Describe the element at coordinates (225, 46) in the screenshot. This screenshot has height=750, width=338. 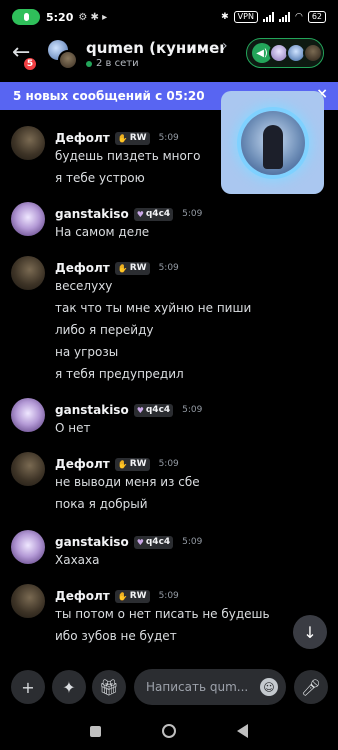
I see `chevron-right-icon: ›` at that location.